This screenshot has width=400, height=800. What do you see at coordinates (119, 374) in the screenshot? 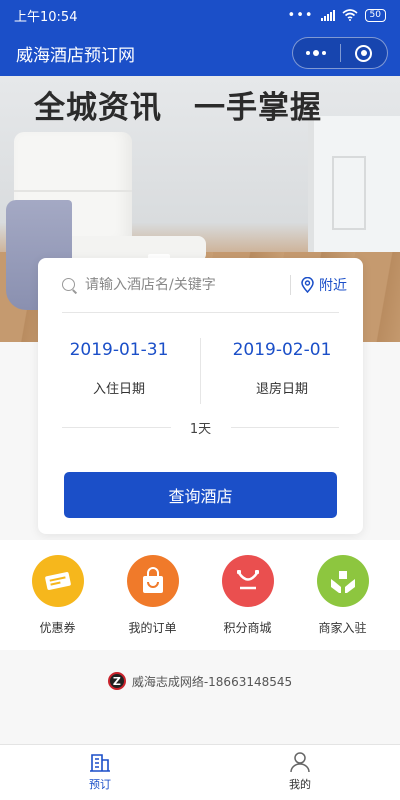
I see `checkin-date-picker: 2019-01-31 入住日期` at bounding box center [119, 374].